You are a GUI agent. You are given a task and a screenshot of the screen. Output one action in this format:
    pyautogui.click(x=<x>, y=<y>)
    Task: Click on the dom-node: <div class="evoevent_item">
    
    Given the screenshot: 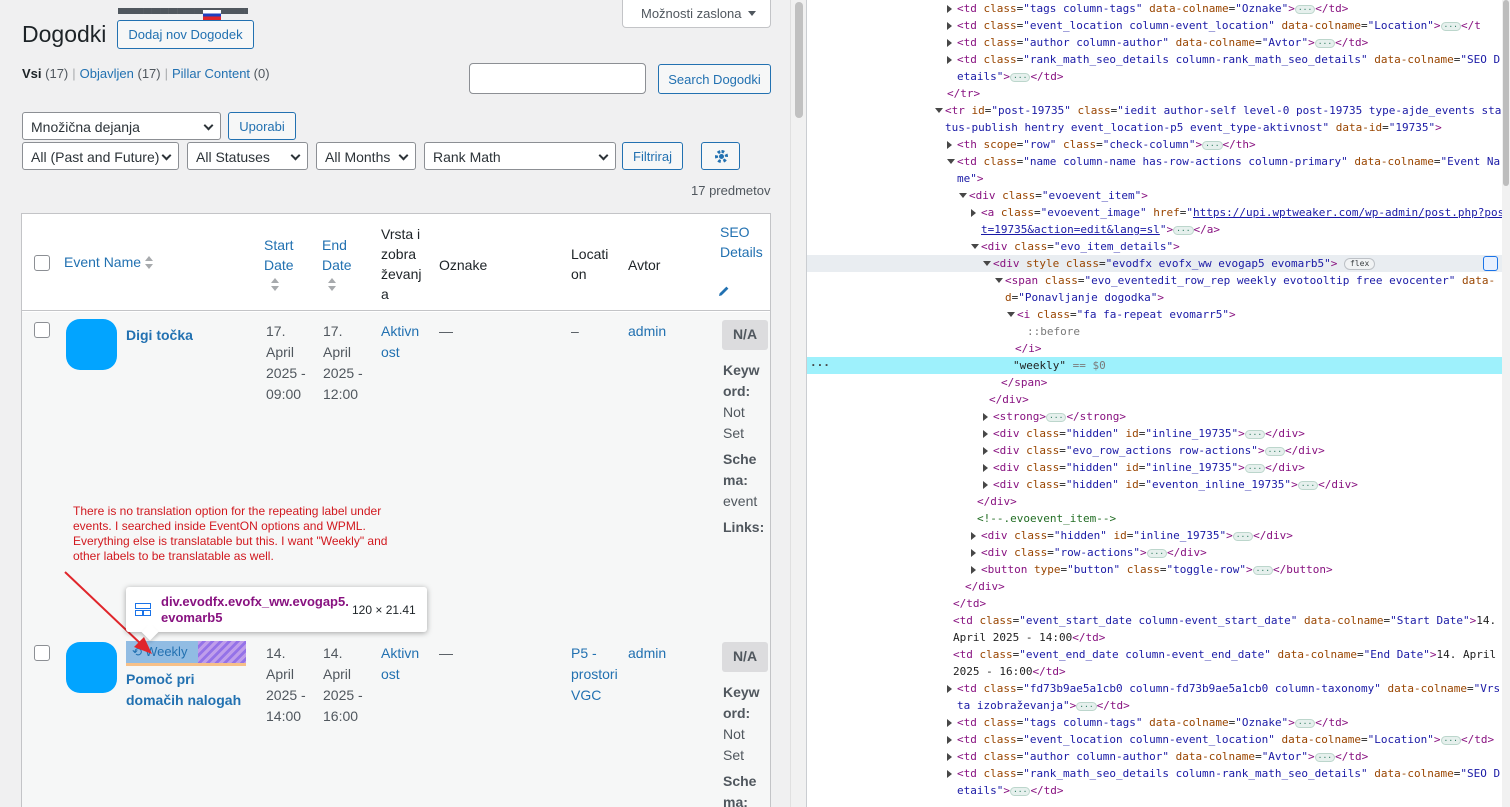 What is the action you would take?
    pyautogui.click(x=1158, y=195)
    